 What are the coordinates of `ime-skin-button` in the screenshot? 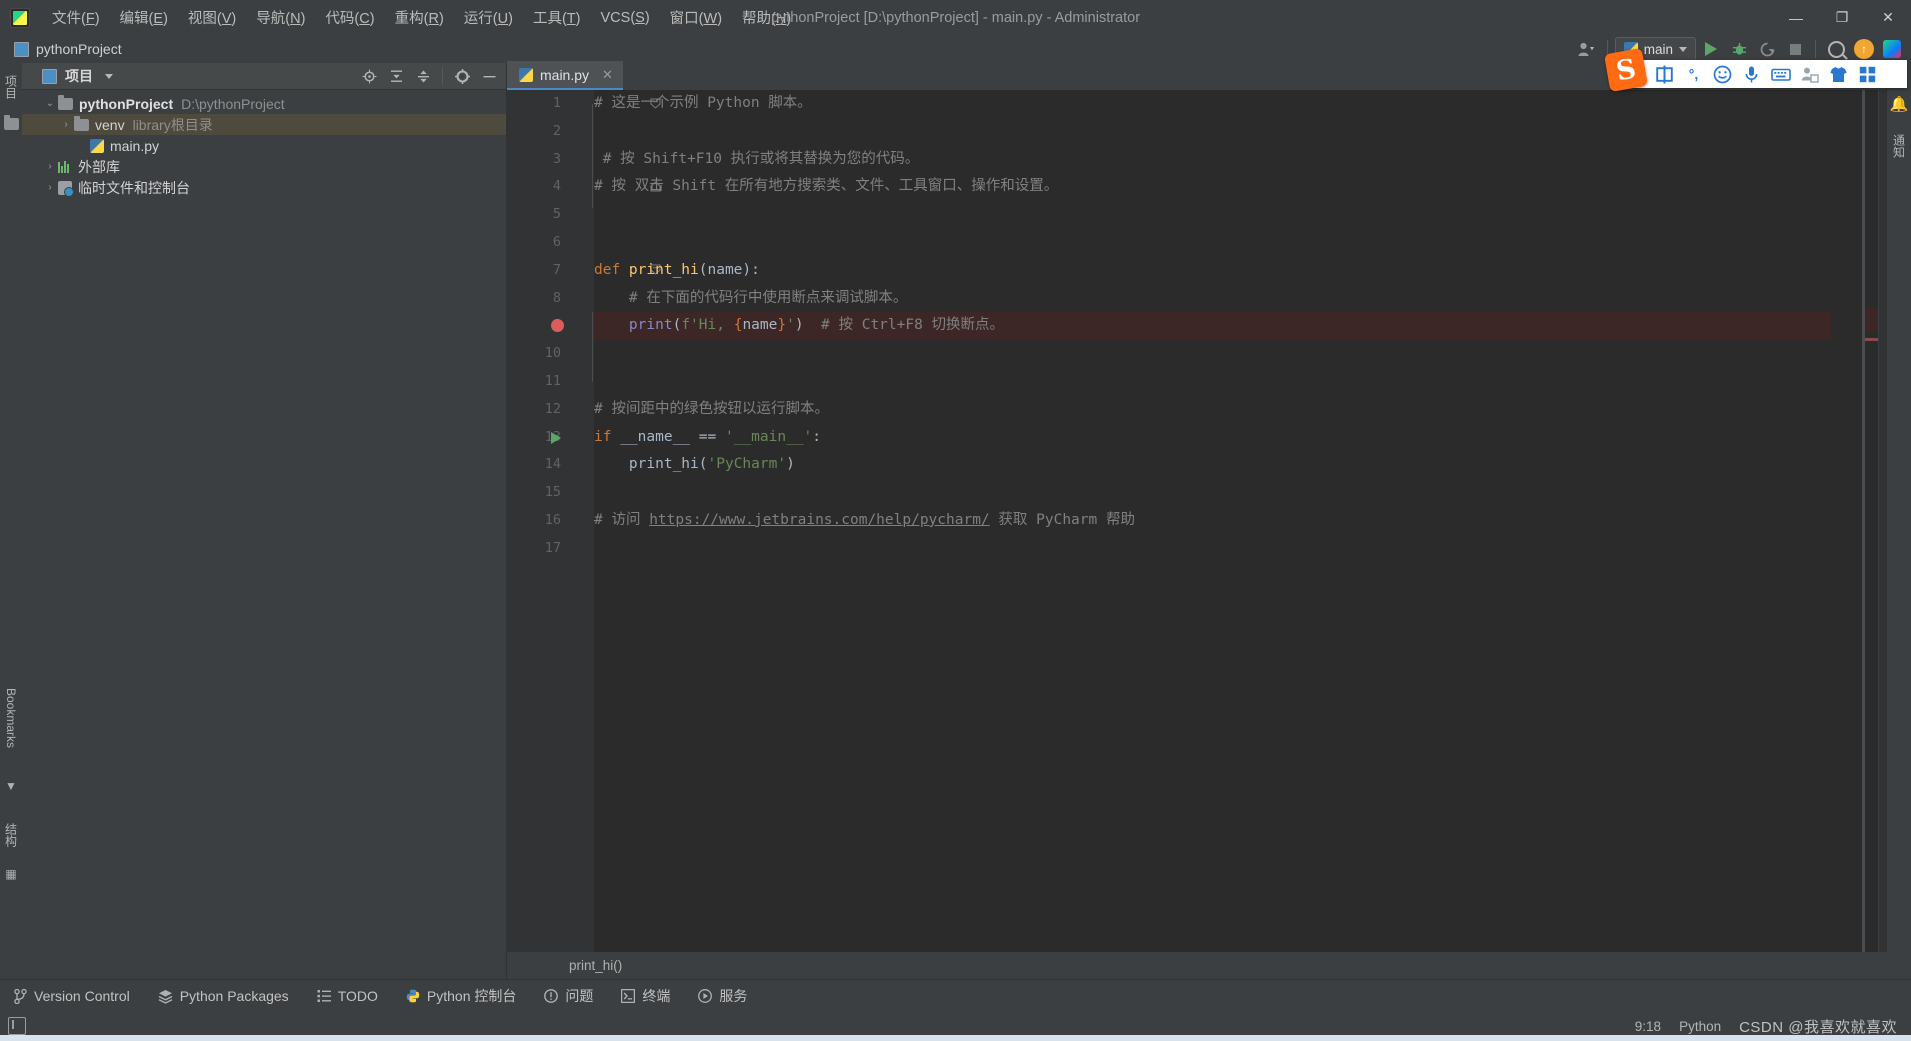 It's located at (1838, 74).